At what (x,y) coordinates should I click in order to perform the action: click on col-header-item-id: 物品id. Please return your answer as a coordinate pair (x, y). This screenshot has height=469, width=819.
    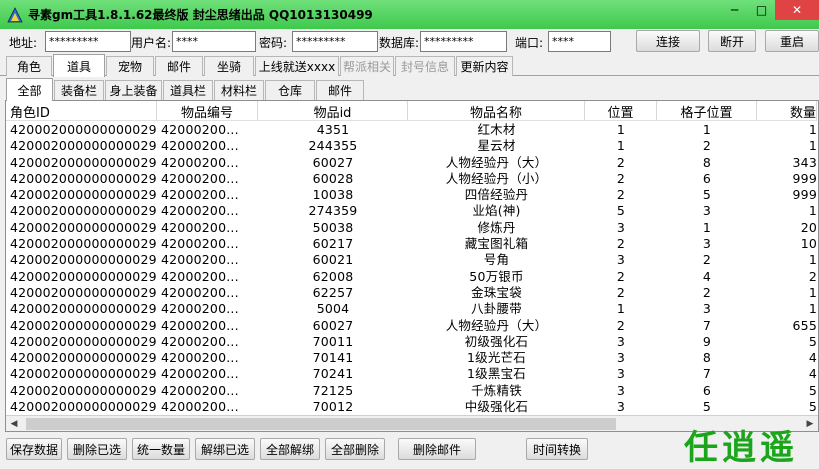
    Looking at the image, I should click on (333, 111).